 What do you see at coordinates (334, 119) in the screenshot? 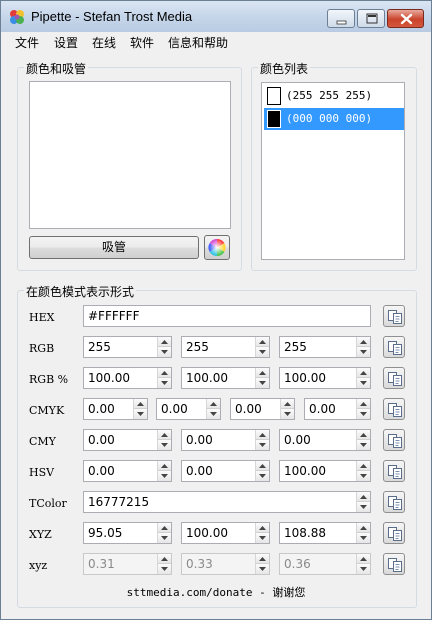
I see `list-item-selected: (000 000 000)` at bounding box center [334, 119].